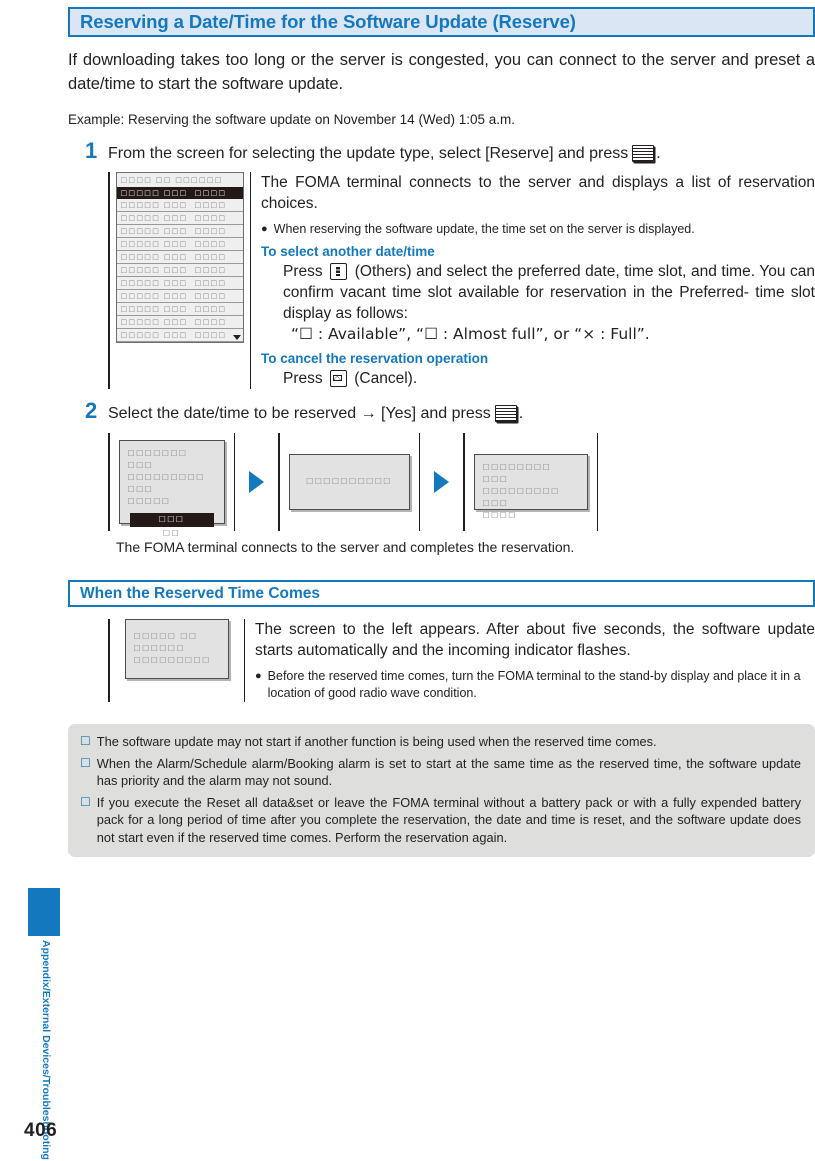 This screenshot has width=815, height=1161. Describe the element at coordinates (549, 378) in the screenshot. I see `subsection-2-body: Press (Cancel).` at that location.